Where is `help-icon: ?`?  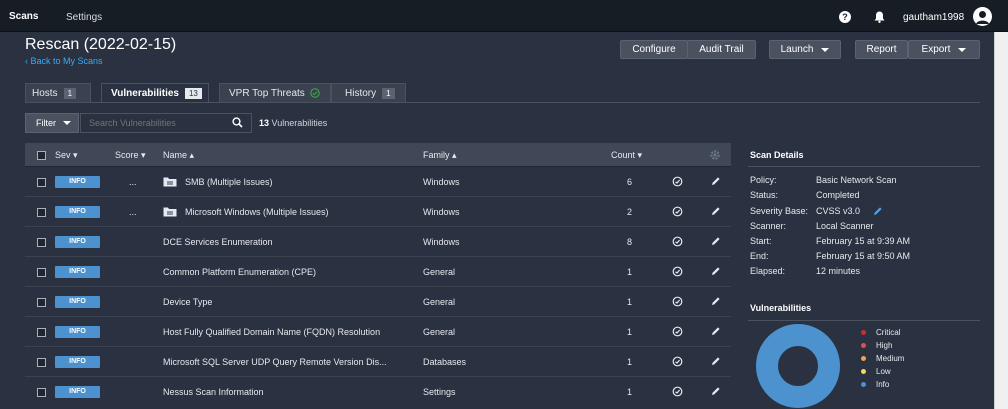 help-icon: ? is located at coordinates (845, 17).